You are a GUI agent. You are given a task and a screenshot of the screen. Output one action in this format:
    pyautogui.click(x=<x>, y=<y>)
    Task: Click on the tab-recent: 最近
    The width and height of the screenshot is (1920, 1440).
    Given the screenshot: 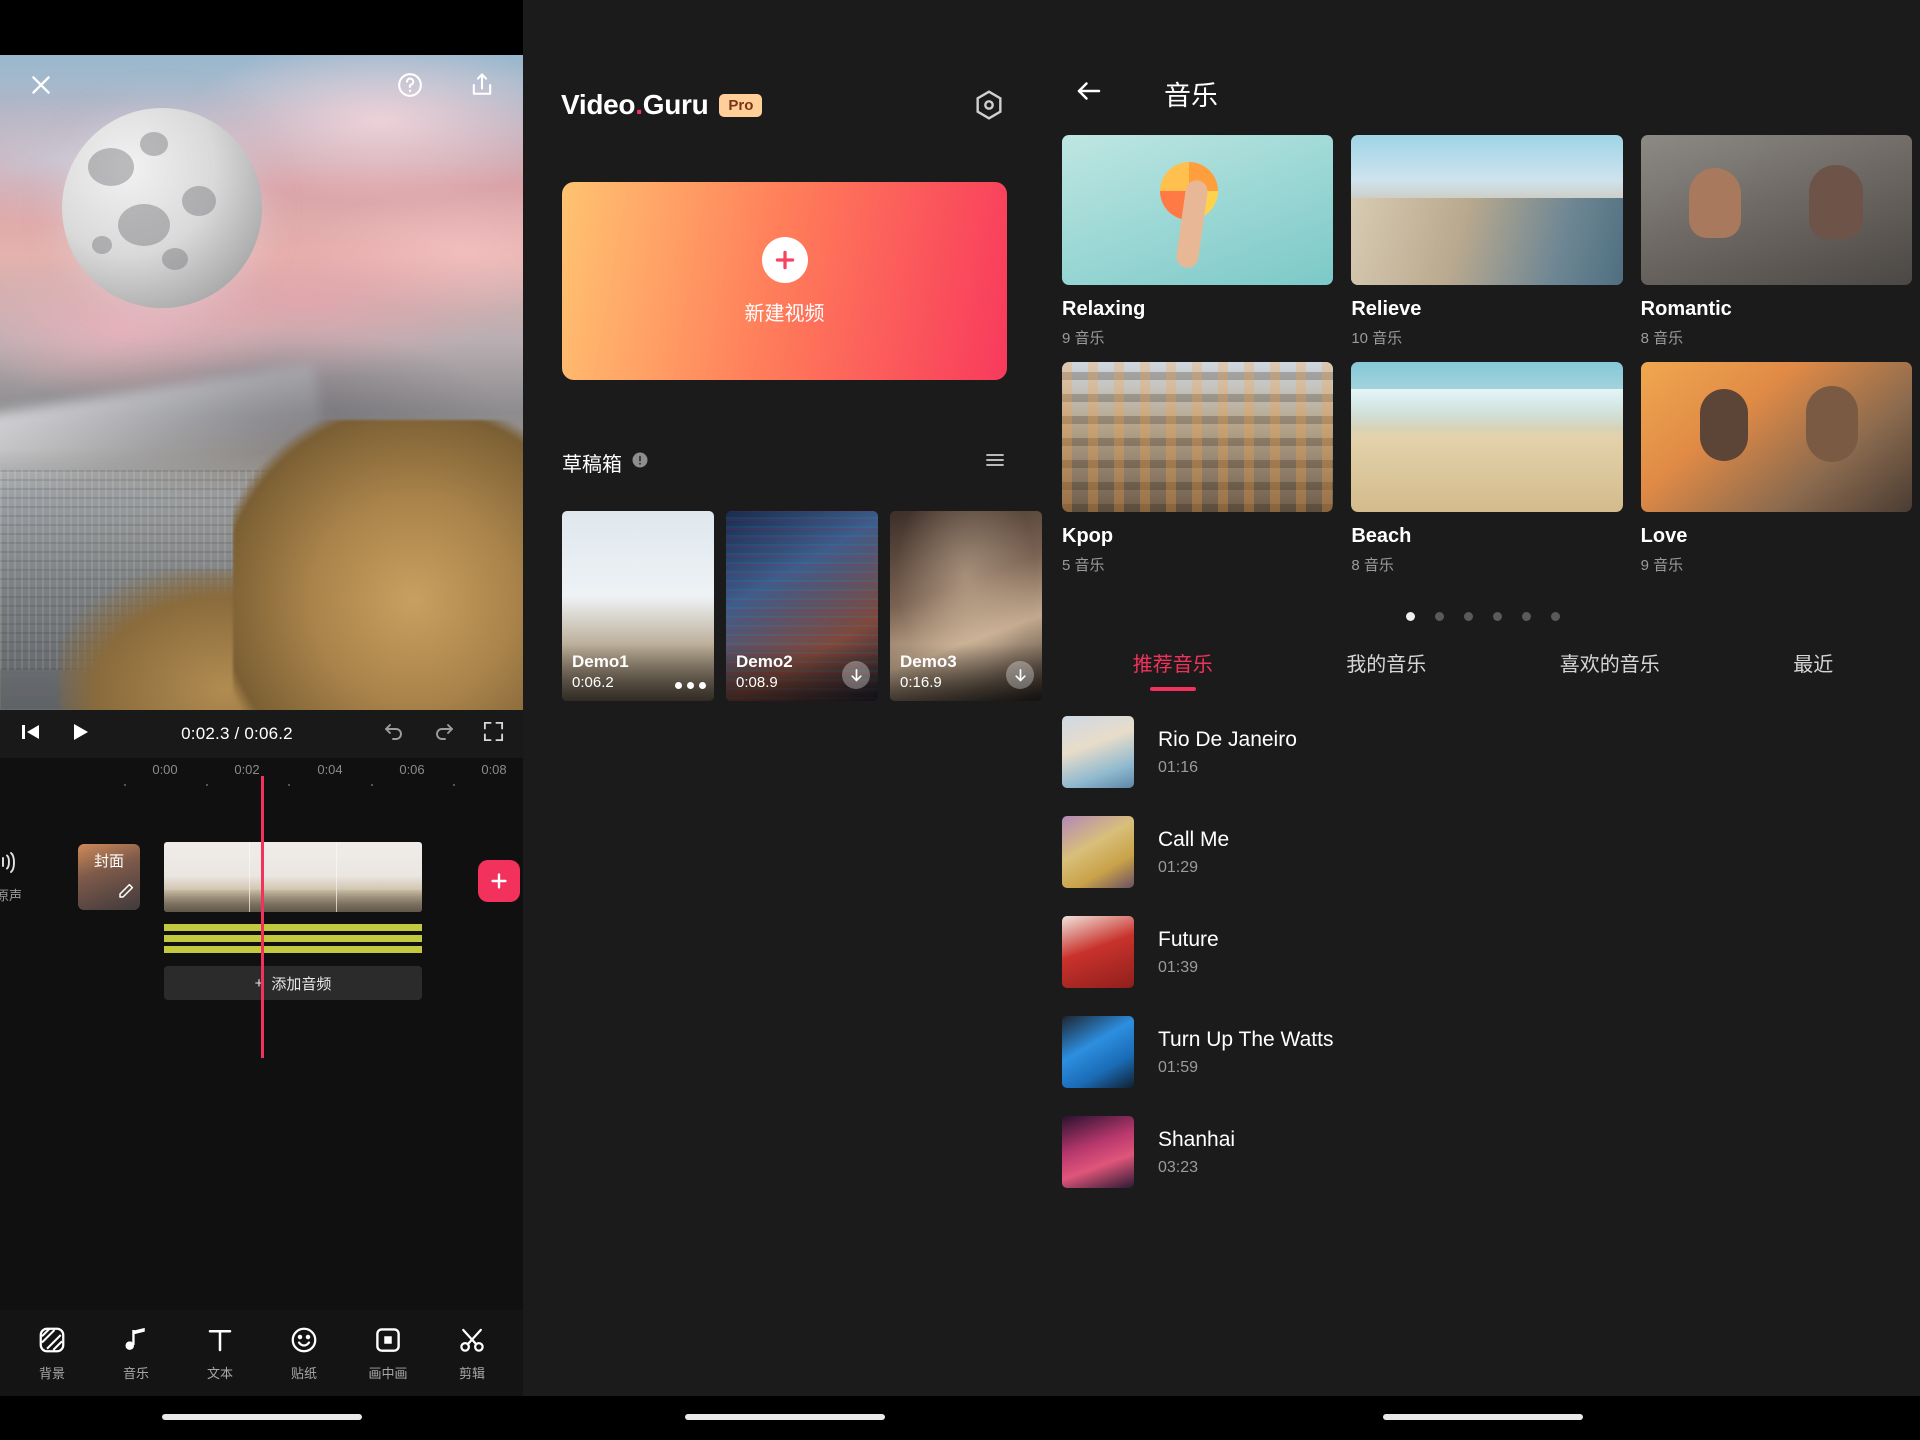 What is the action you would take?
    pyautogui.click(x=1813, y=669)
    